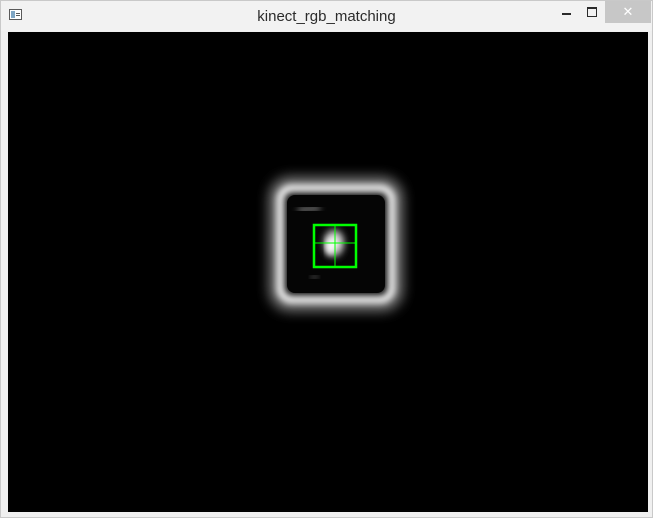  I want to click on minimize-button, so click(566, 12).